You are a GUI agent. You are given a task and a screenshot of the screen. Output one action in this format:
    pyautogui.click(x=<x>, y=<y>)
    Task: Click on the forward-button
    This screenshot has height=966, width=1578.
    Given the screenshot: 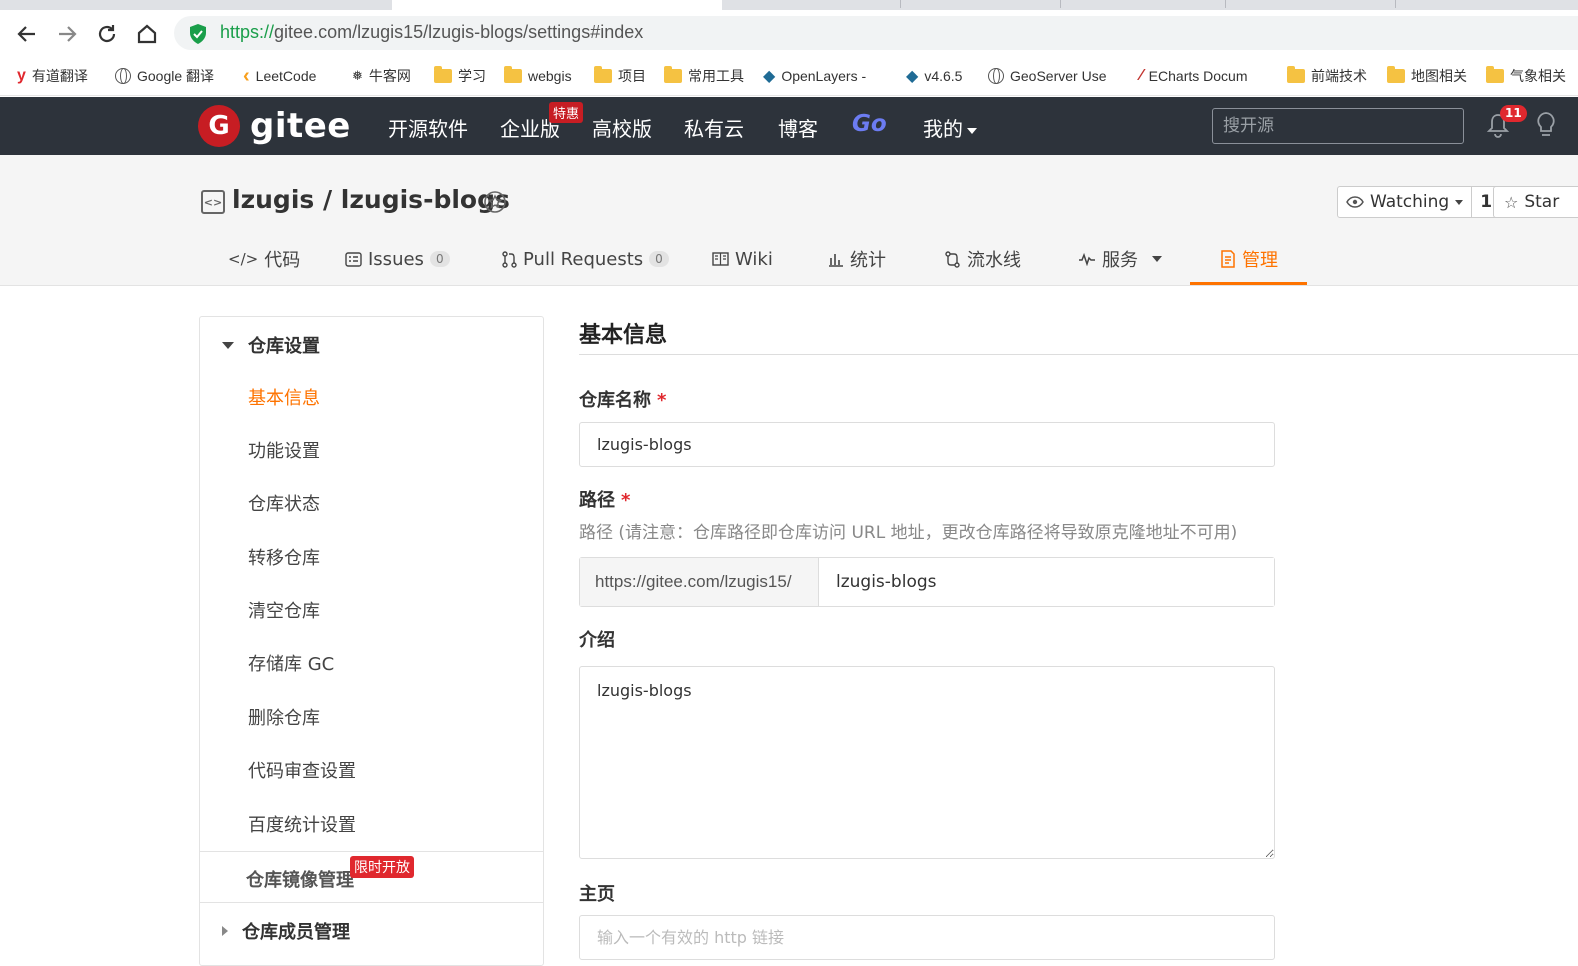 What is the action you would take?
    pyautogui.click(x=67, y=34)
    